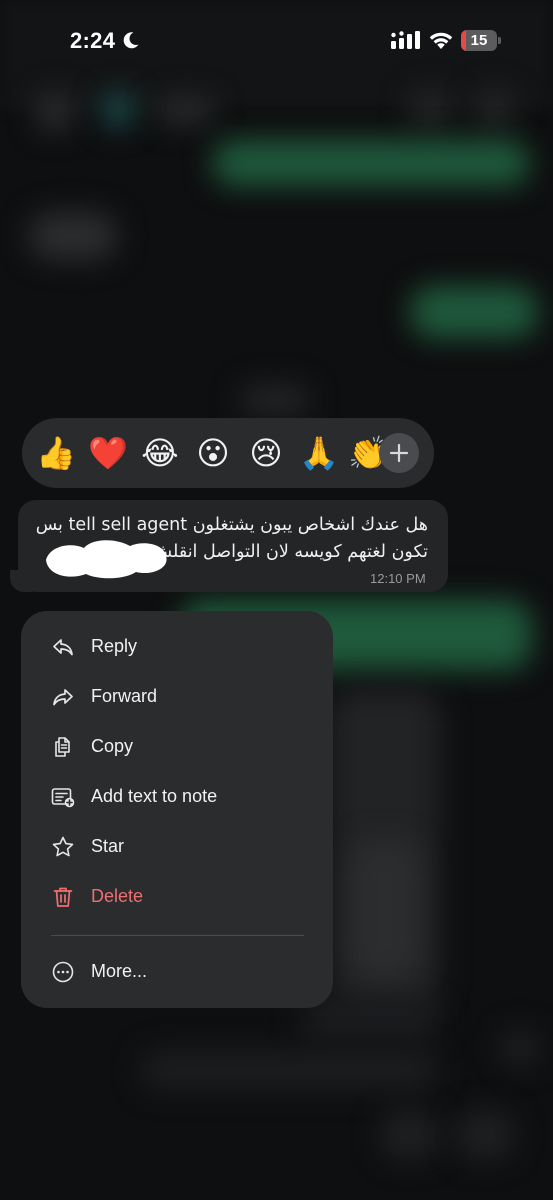  What do you see at coordinates (108, 453) in the screenshot?
I see `red-heart-emoji: ❤️` at bounding box center [108, 453].